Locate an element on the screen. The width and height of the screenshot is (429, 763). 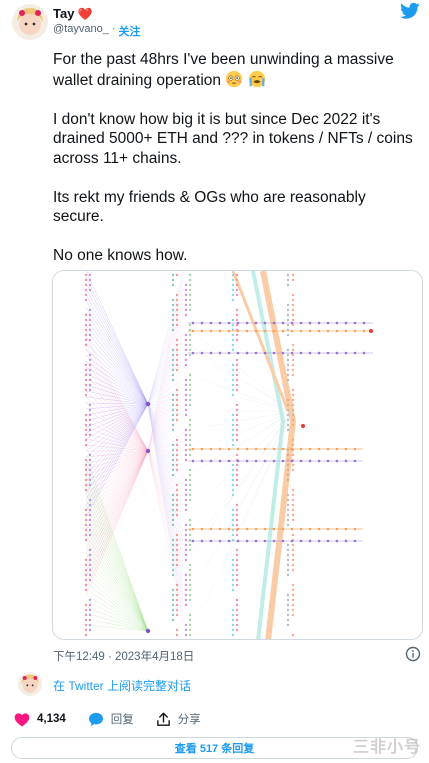
info-icon is located at coordinates (413, 654).